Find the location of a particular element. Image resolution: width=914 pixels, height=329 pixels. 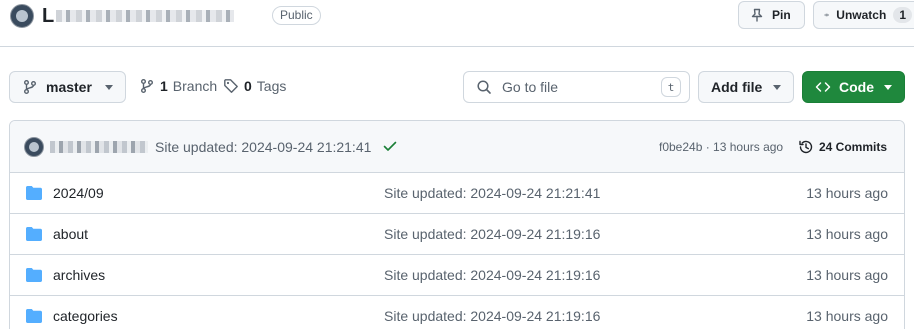

repo-header: L Public Pin Unwatch 1 is located at coordinates (457, 23).